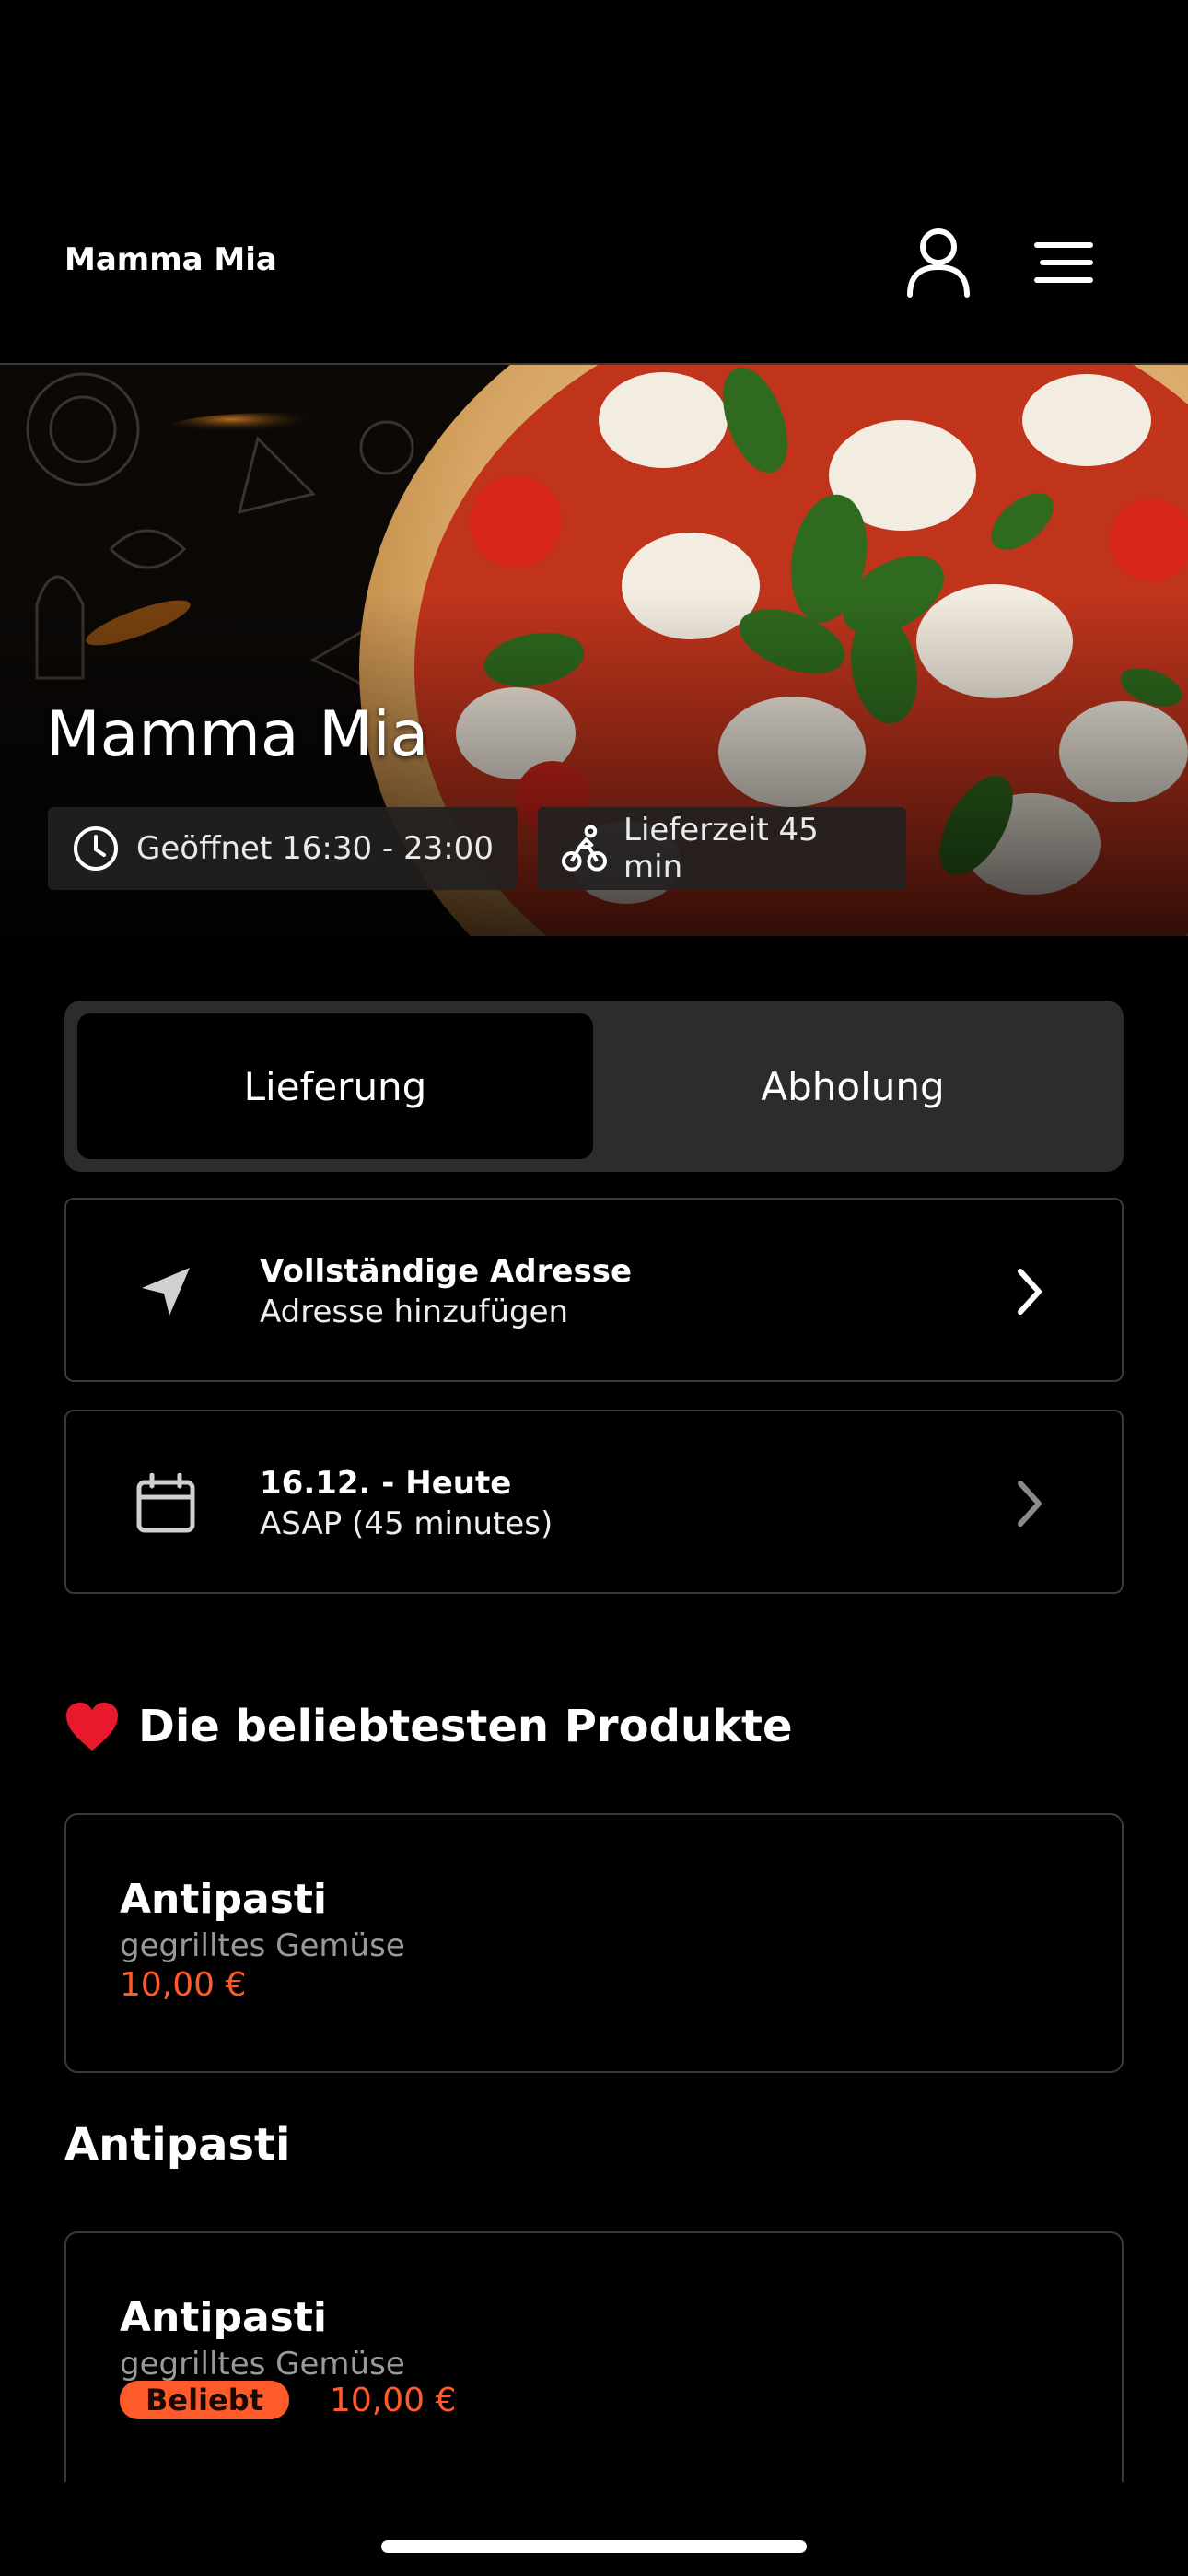 The width and height of the screenshot is (1188, 2576). Describe the element at coordinates (594, 1502) in the screenshot. I see `delivery-time-card: 16.12. - Heute ASAP (45 minutes)` at that location.